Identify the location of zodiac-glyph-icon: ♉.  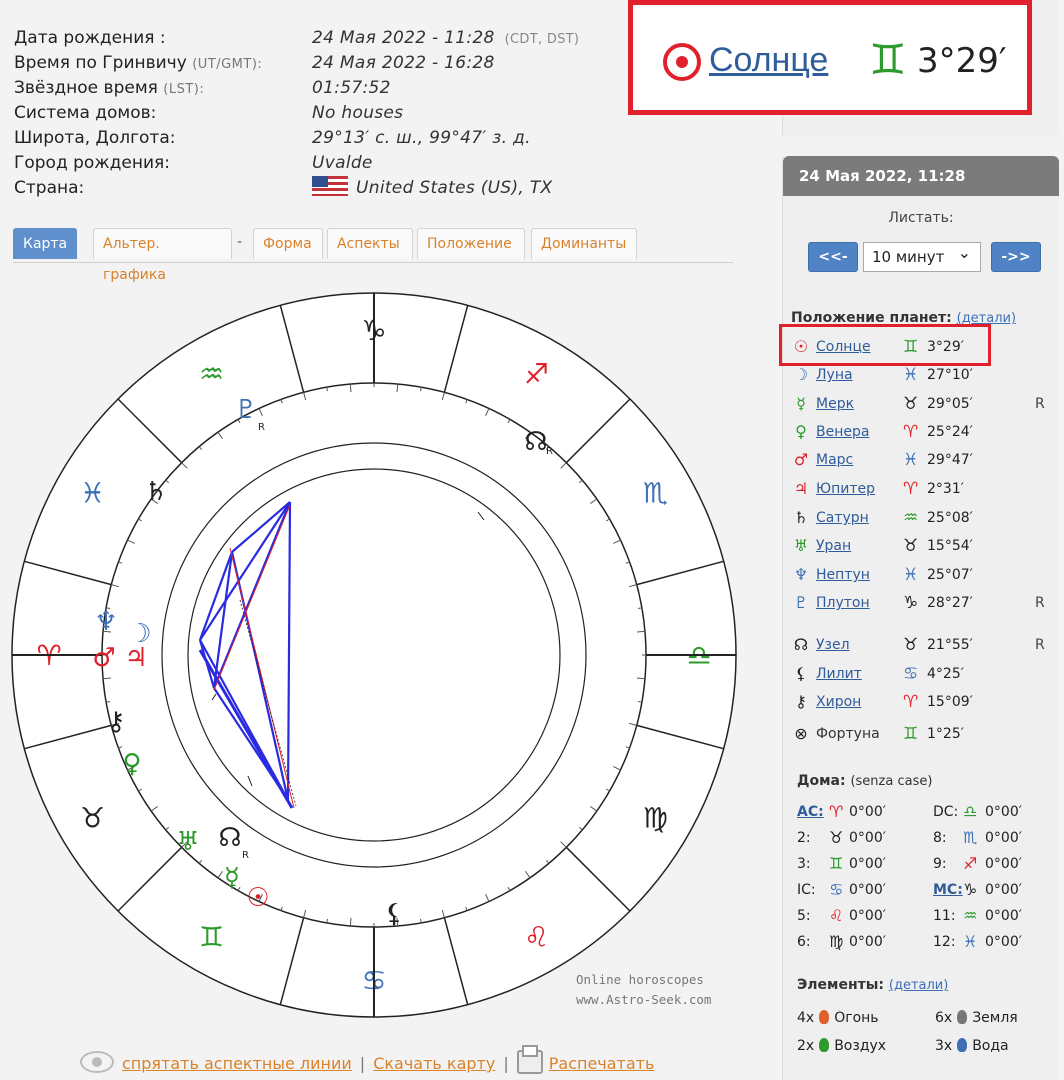
(92, 818).